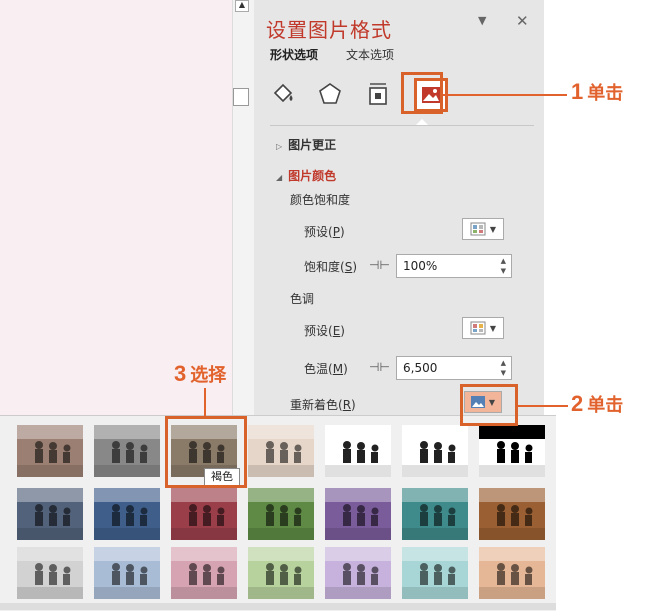 The height and width of the screenshot is (611, 645). I want to click on preset-tone-label: 预设(E), so click(324, 331).